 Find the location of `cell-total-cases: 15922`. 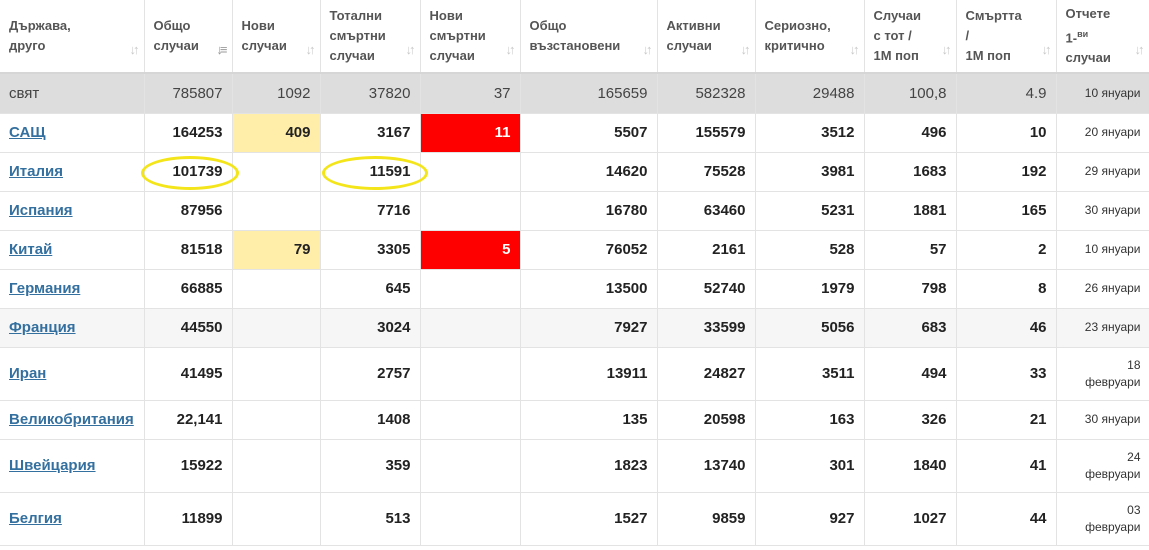

cell-total-cases: 15922 is located at coordinates (188, 466).